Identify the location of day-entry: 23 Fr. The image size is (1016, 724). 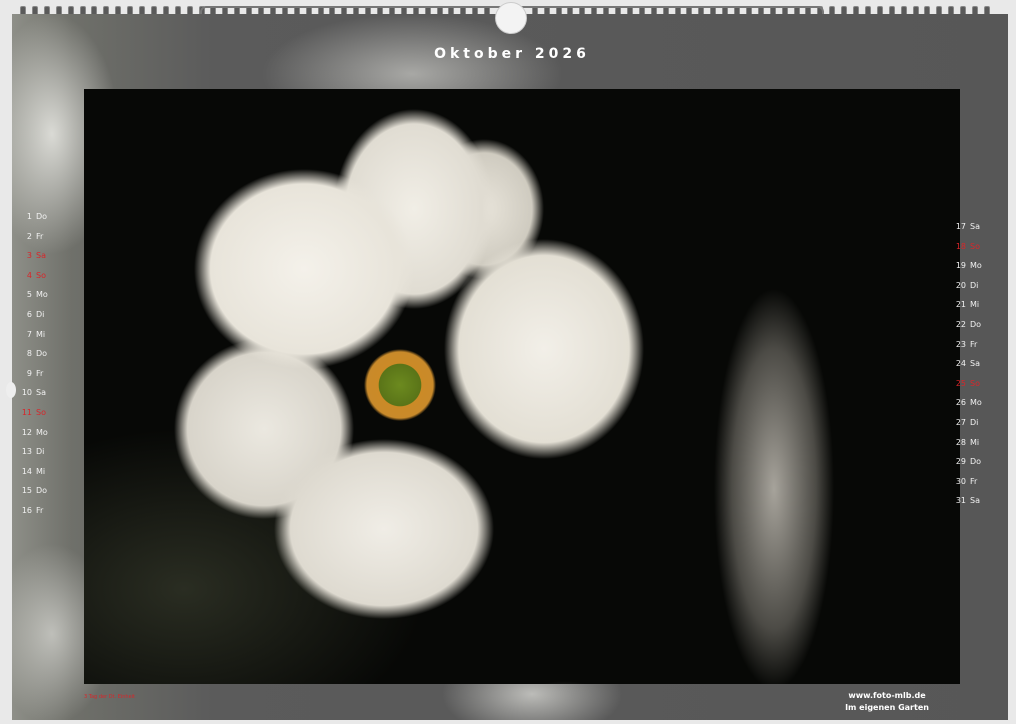
(962, 344).